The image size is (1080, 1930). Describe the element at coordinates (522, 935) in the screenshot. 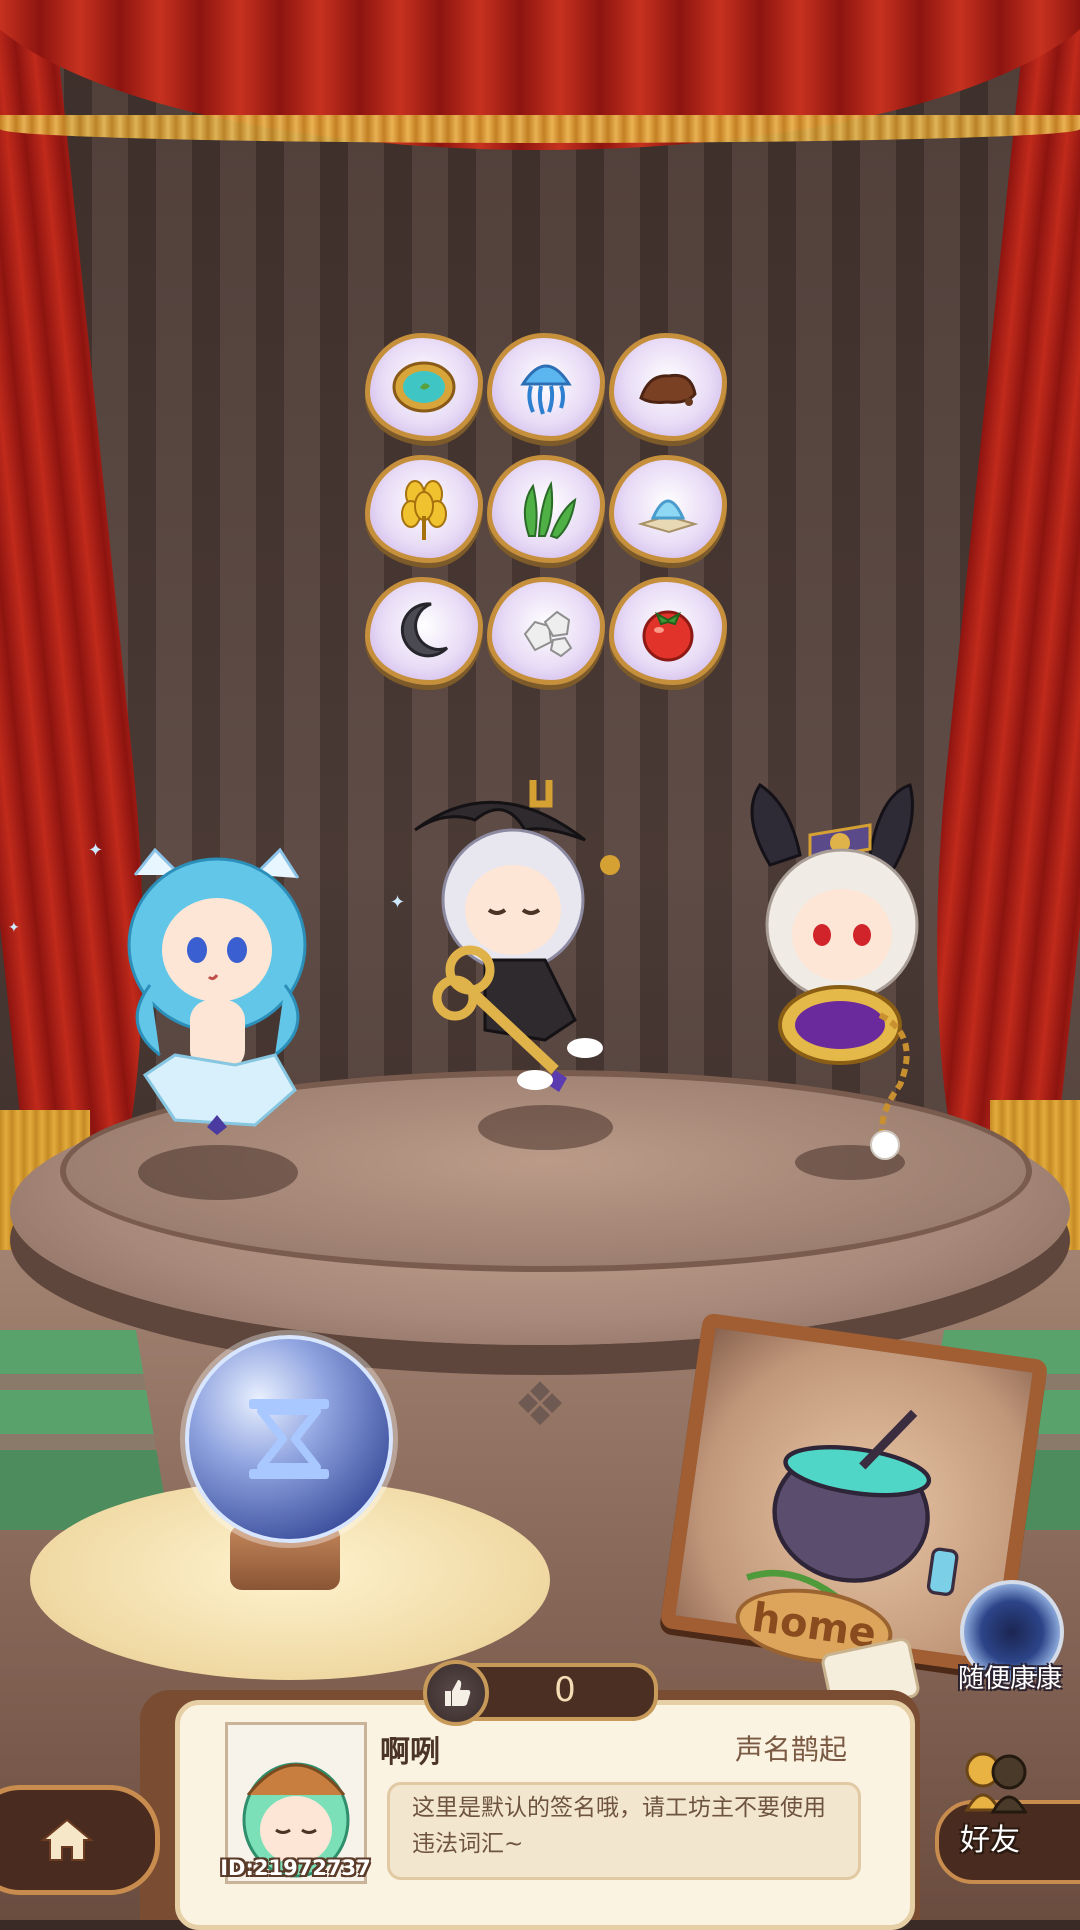

I see `key-witch-character` at that location.